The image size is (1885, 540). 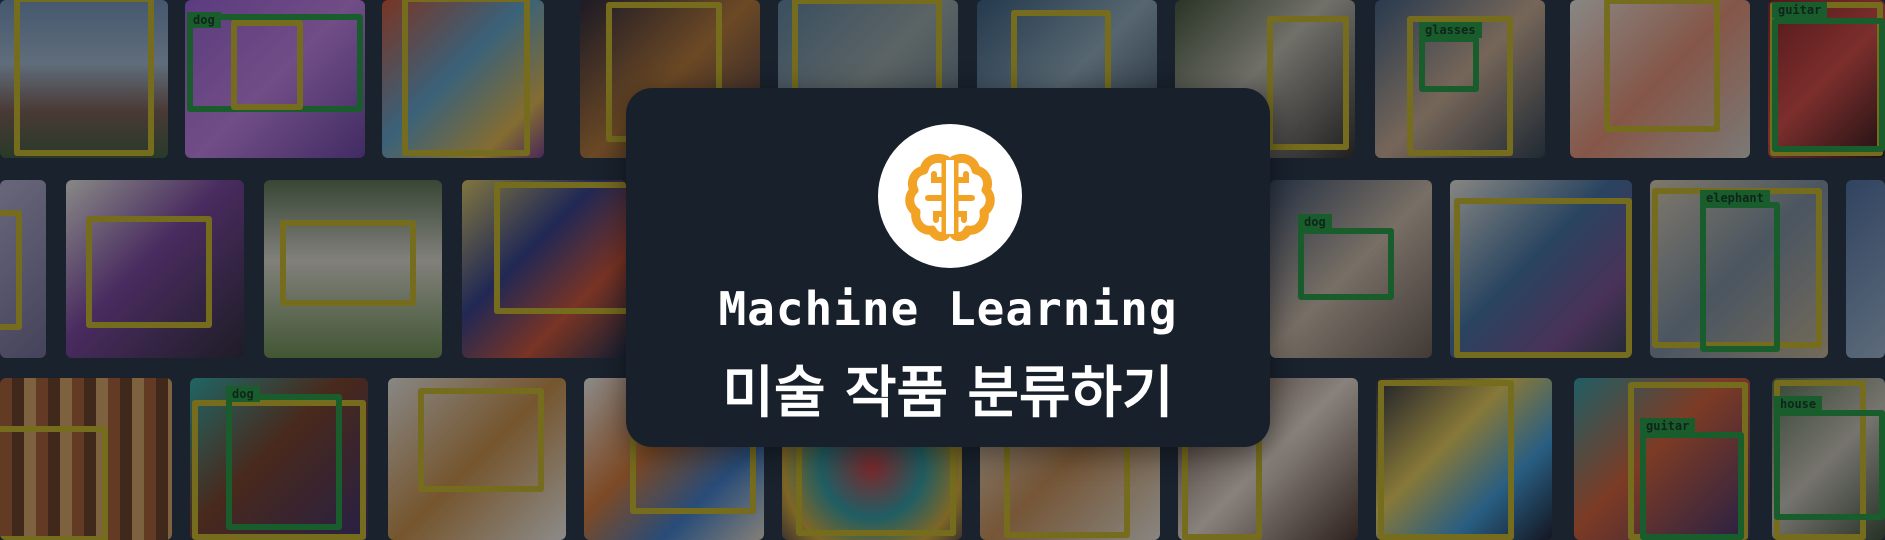 I want to click on brain-icon, so click(x=950, y=197).